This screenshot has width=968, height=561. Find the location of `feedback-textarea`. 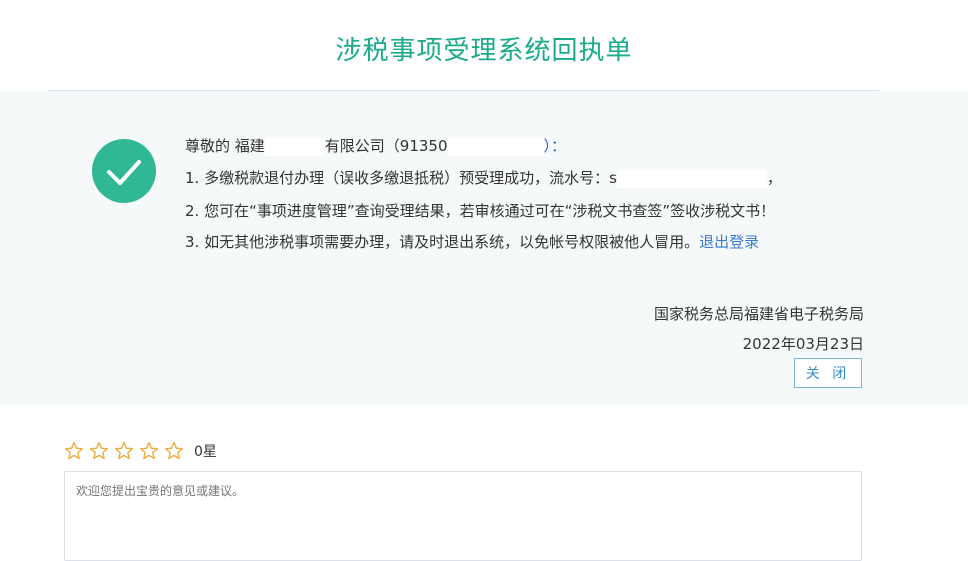

feedback-textarea is located at coordinates (463, 516).